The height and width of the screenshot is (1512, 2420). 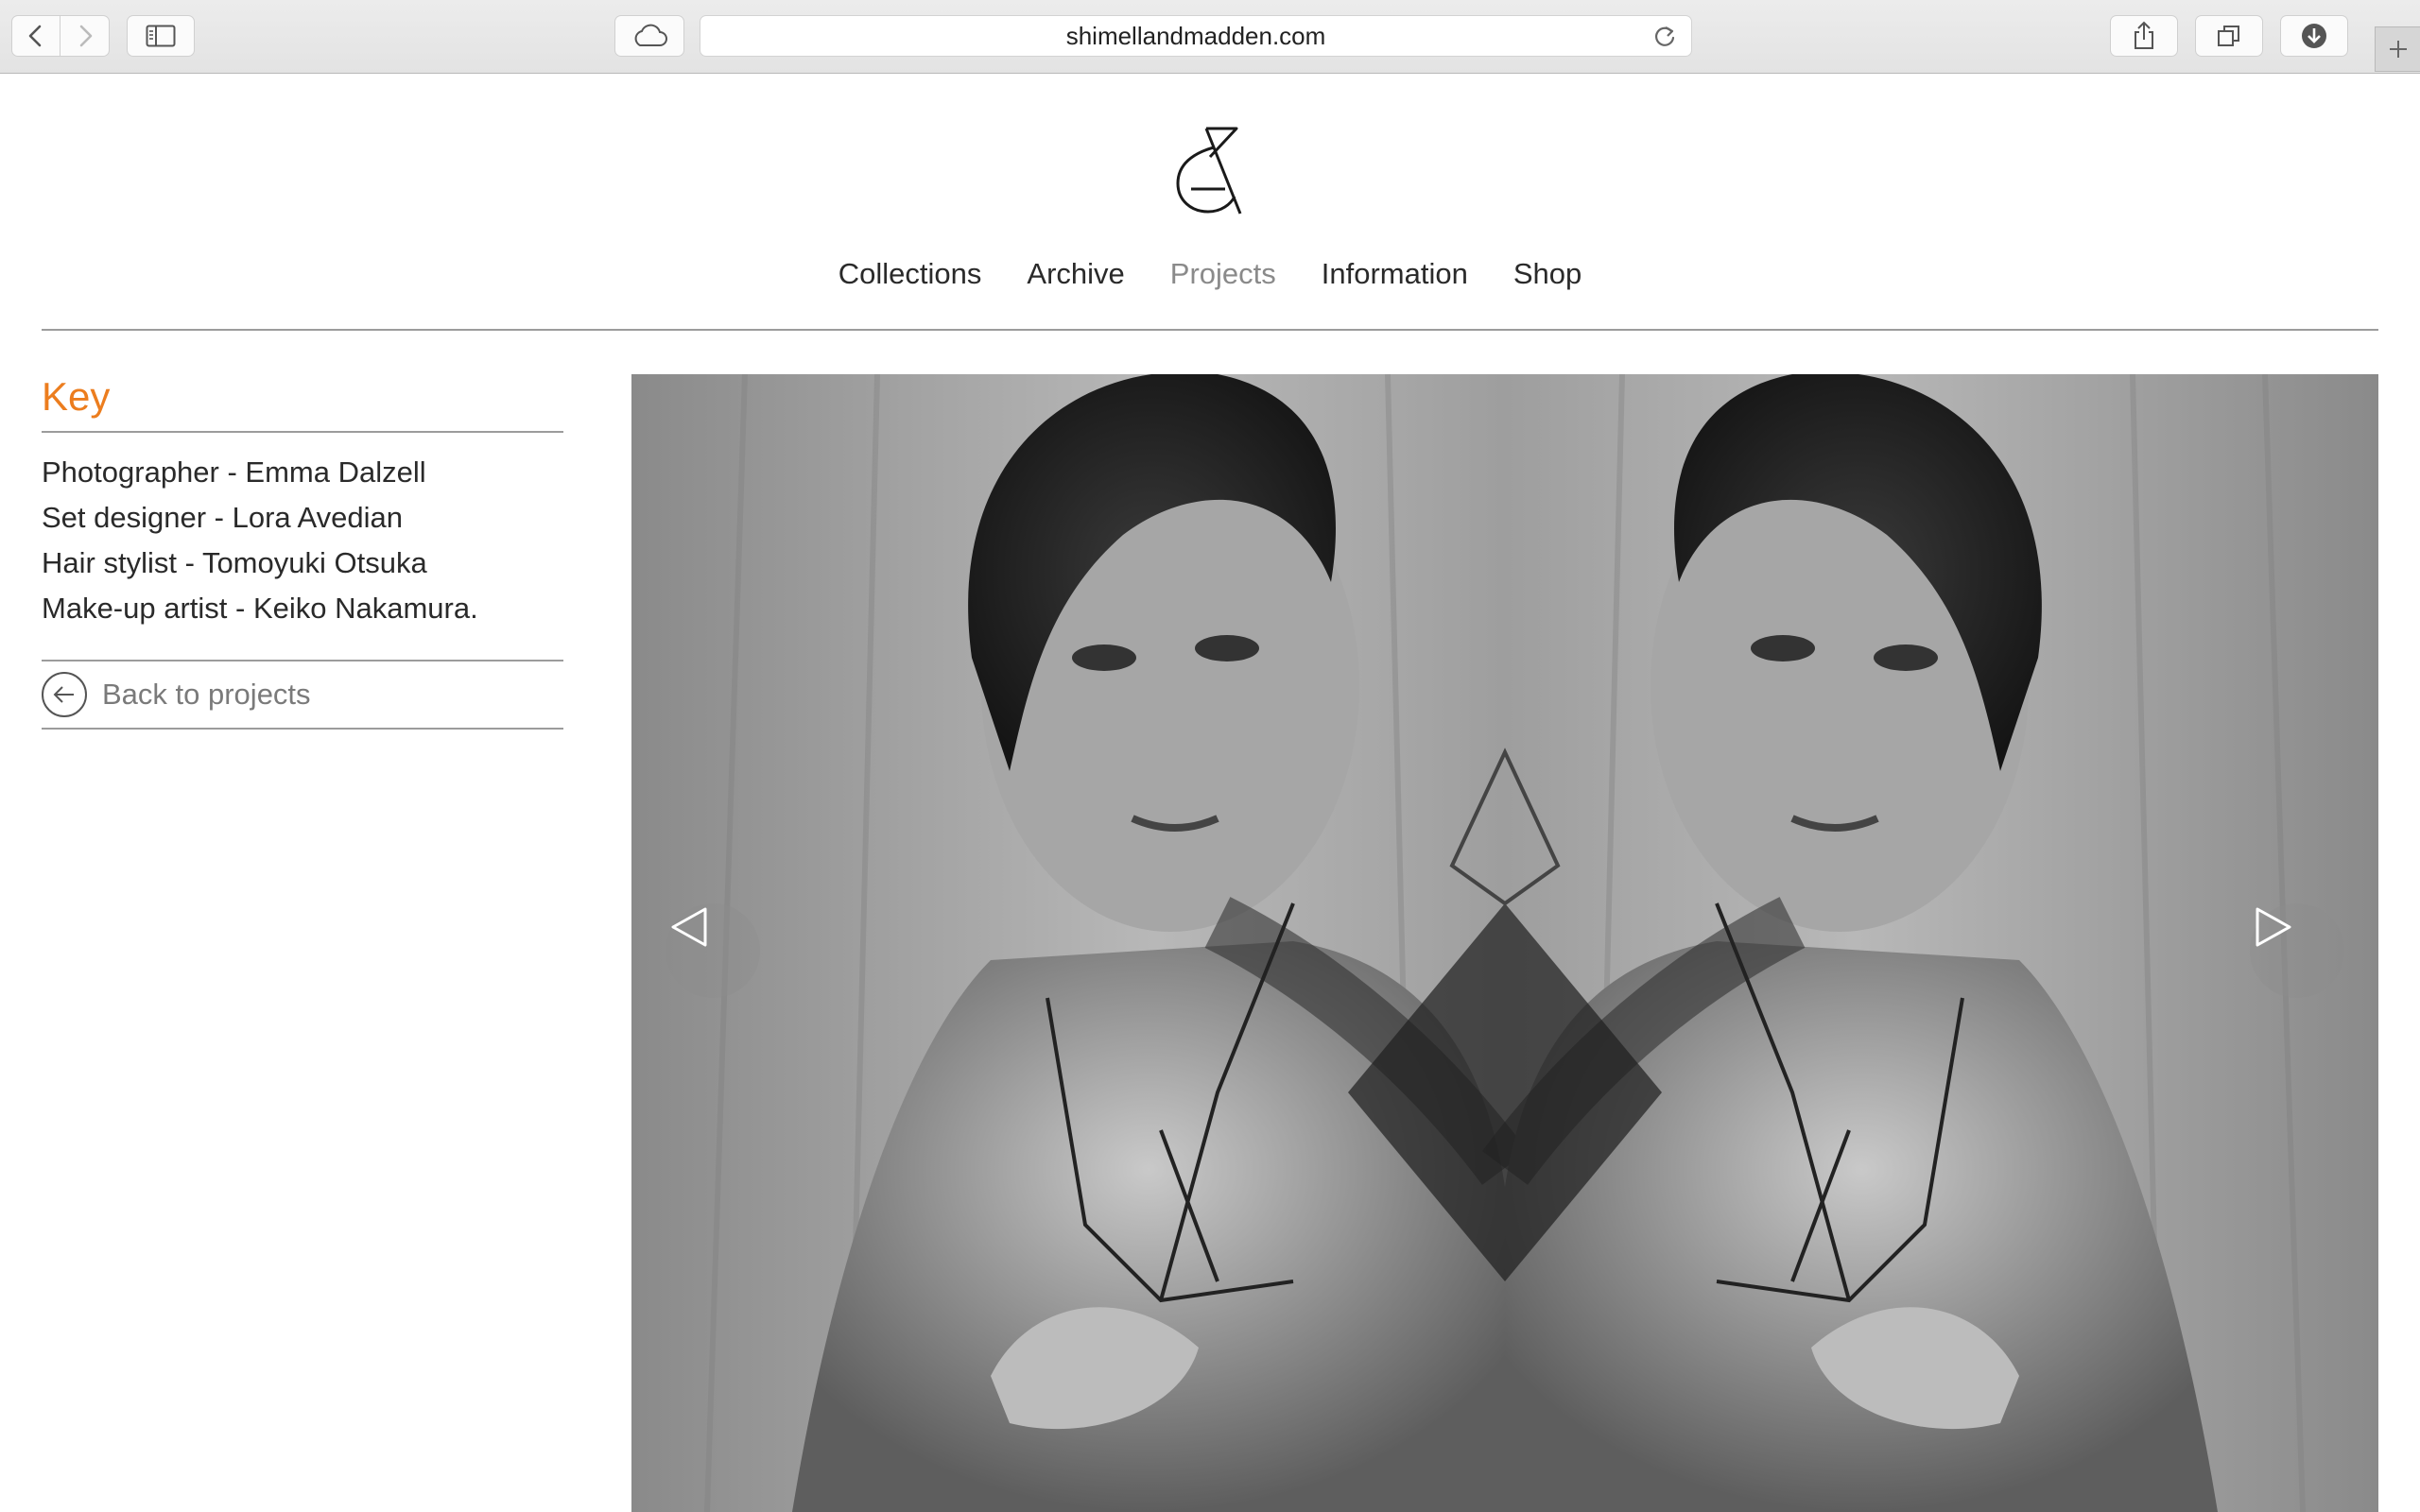 I want to click on back-to-projects-link: Back to projects, so click(x=302, y=695).